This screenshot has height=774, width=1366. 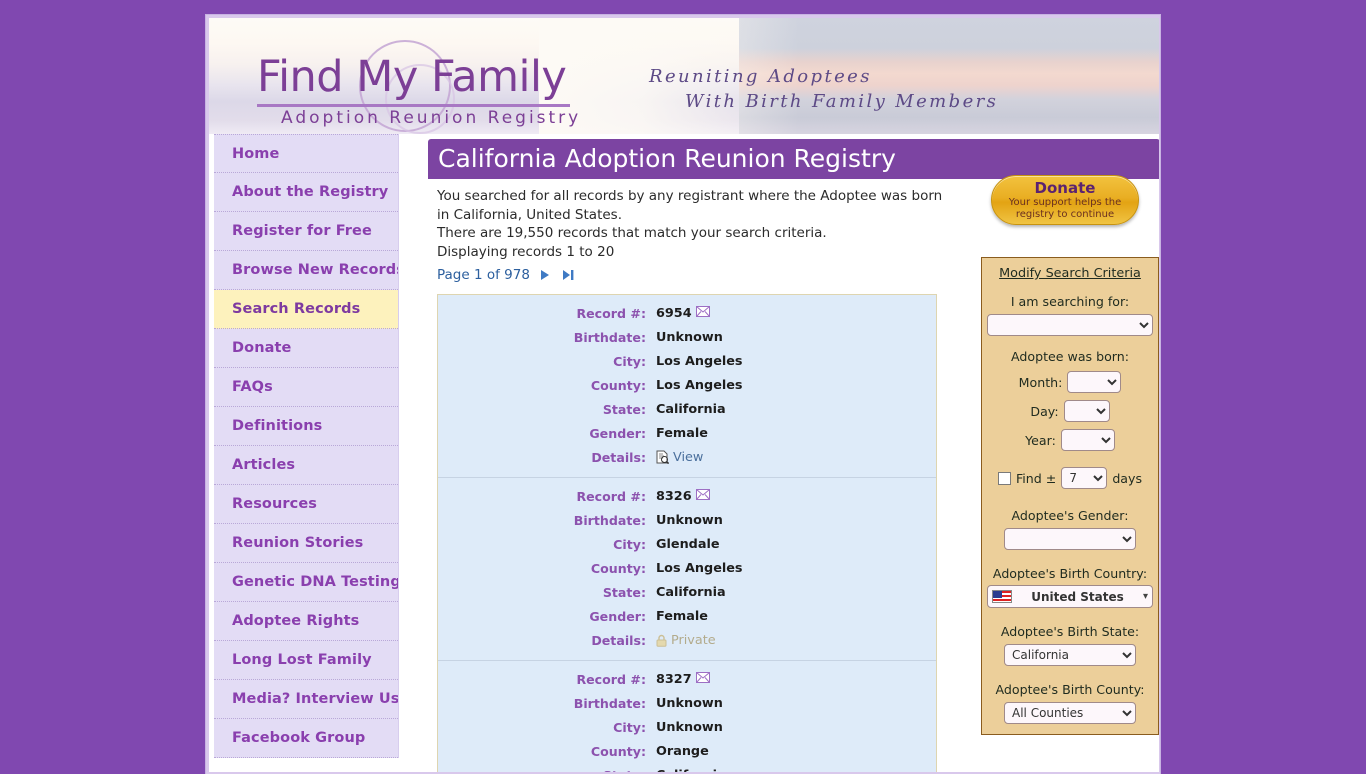 I want to click on adoptee-born-label: Adoptee was born:, so click(x=1070, y=356).